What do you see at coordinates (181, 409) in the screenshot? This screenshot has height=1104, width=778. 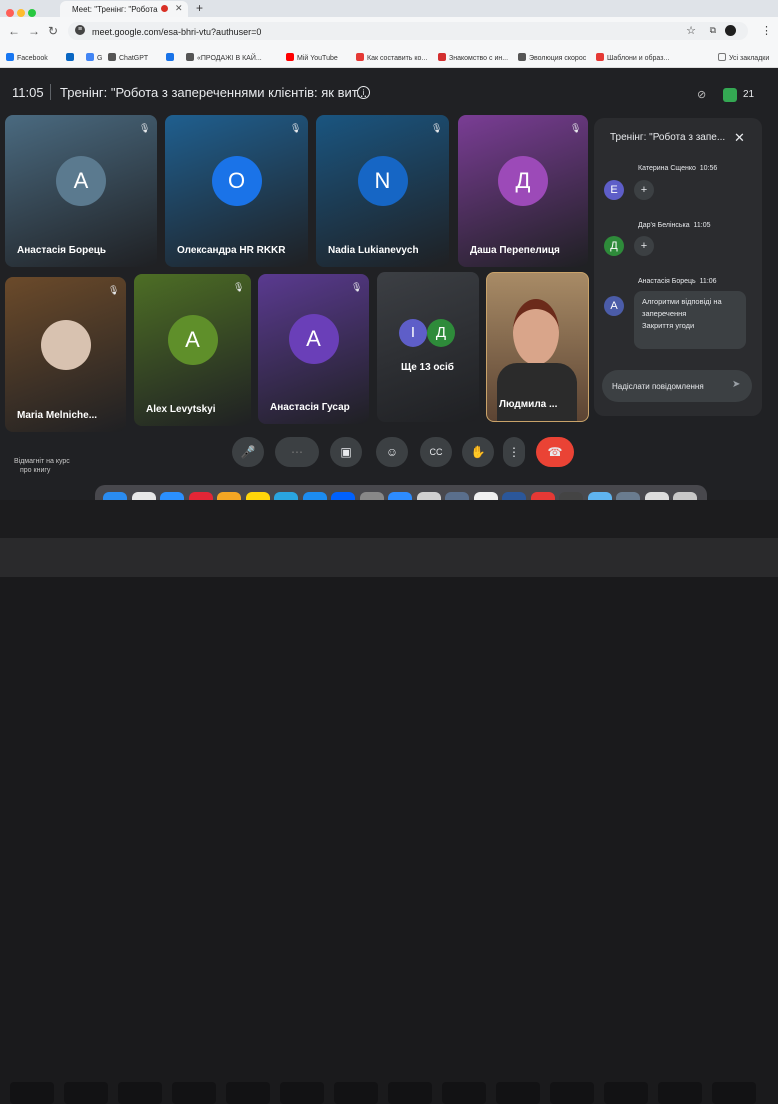 I see `participant-name: Alex Levytskyi` at bounding box center [181, 409].